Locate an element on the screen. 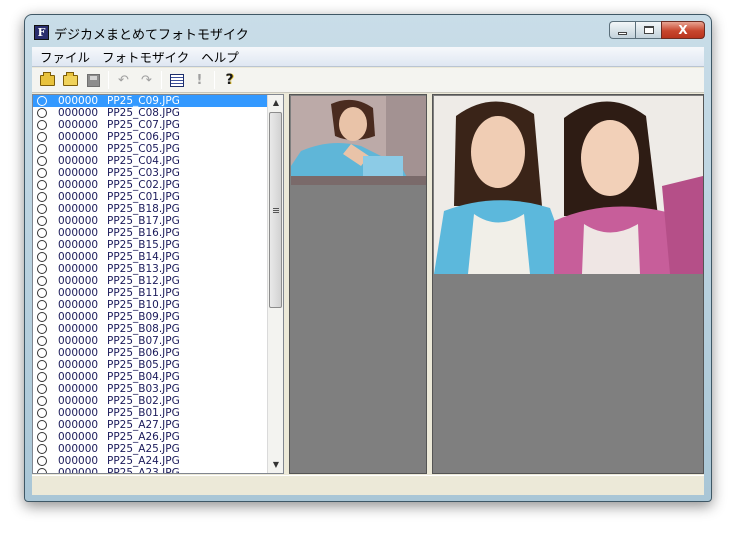 The image size is (740, 535). menu-photomosaic: フォトモザイク is located at coordinates (145, 56).